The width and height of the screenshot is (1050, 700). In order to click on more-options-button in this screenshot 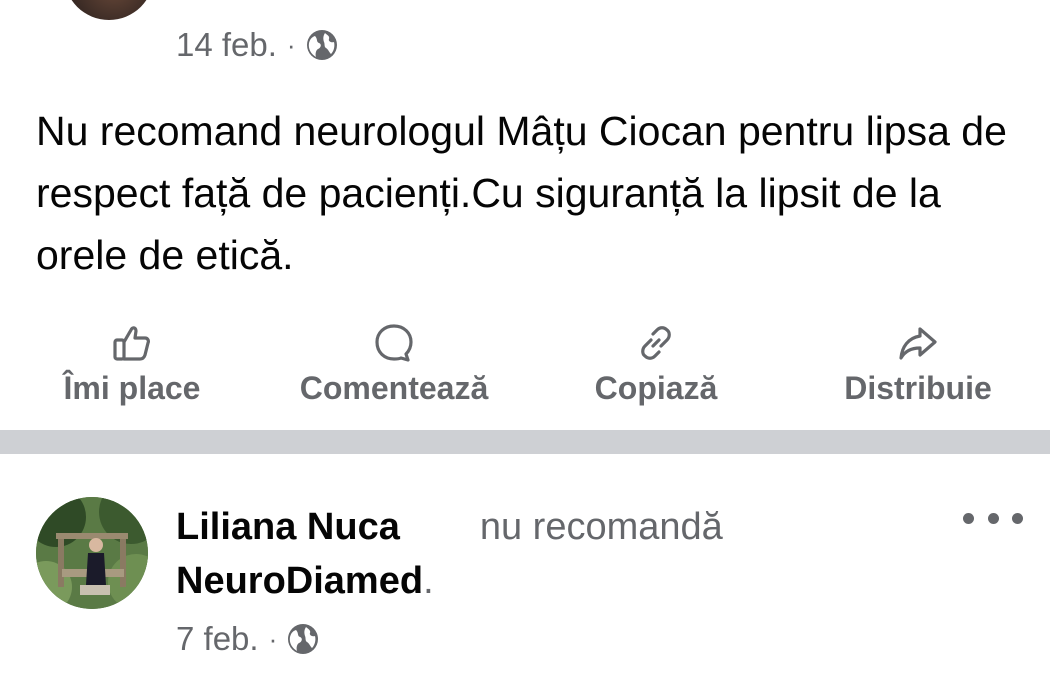, I will do `click(993, 518)`.